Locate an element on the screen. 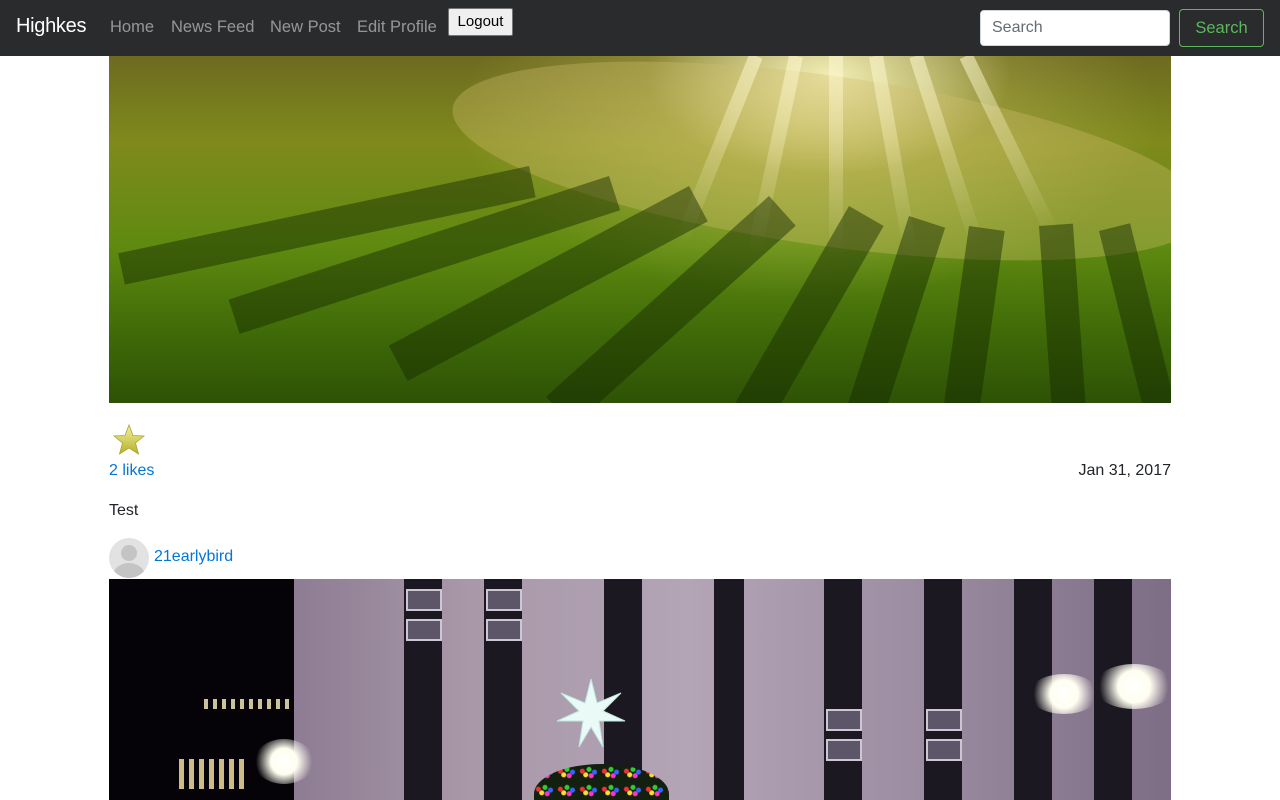 This screenshot has height=800, width=1280. post-caption: Test is located at coordinates (124, 510).